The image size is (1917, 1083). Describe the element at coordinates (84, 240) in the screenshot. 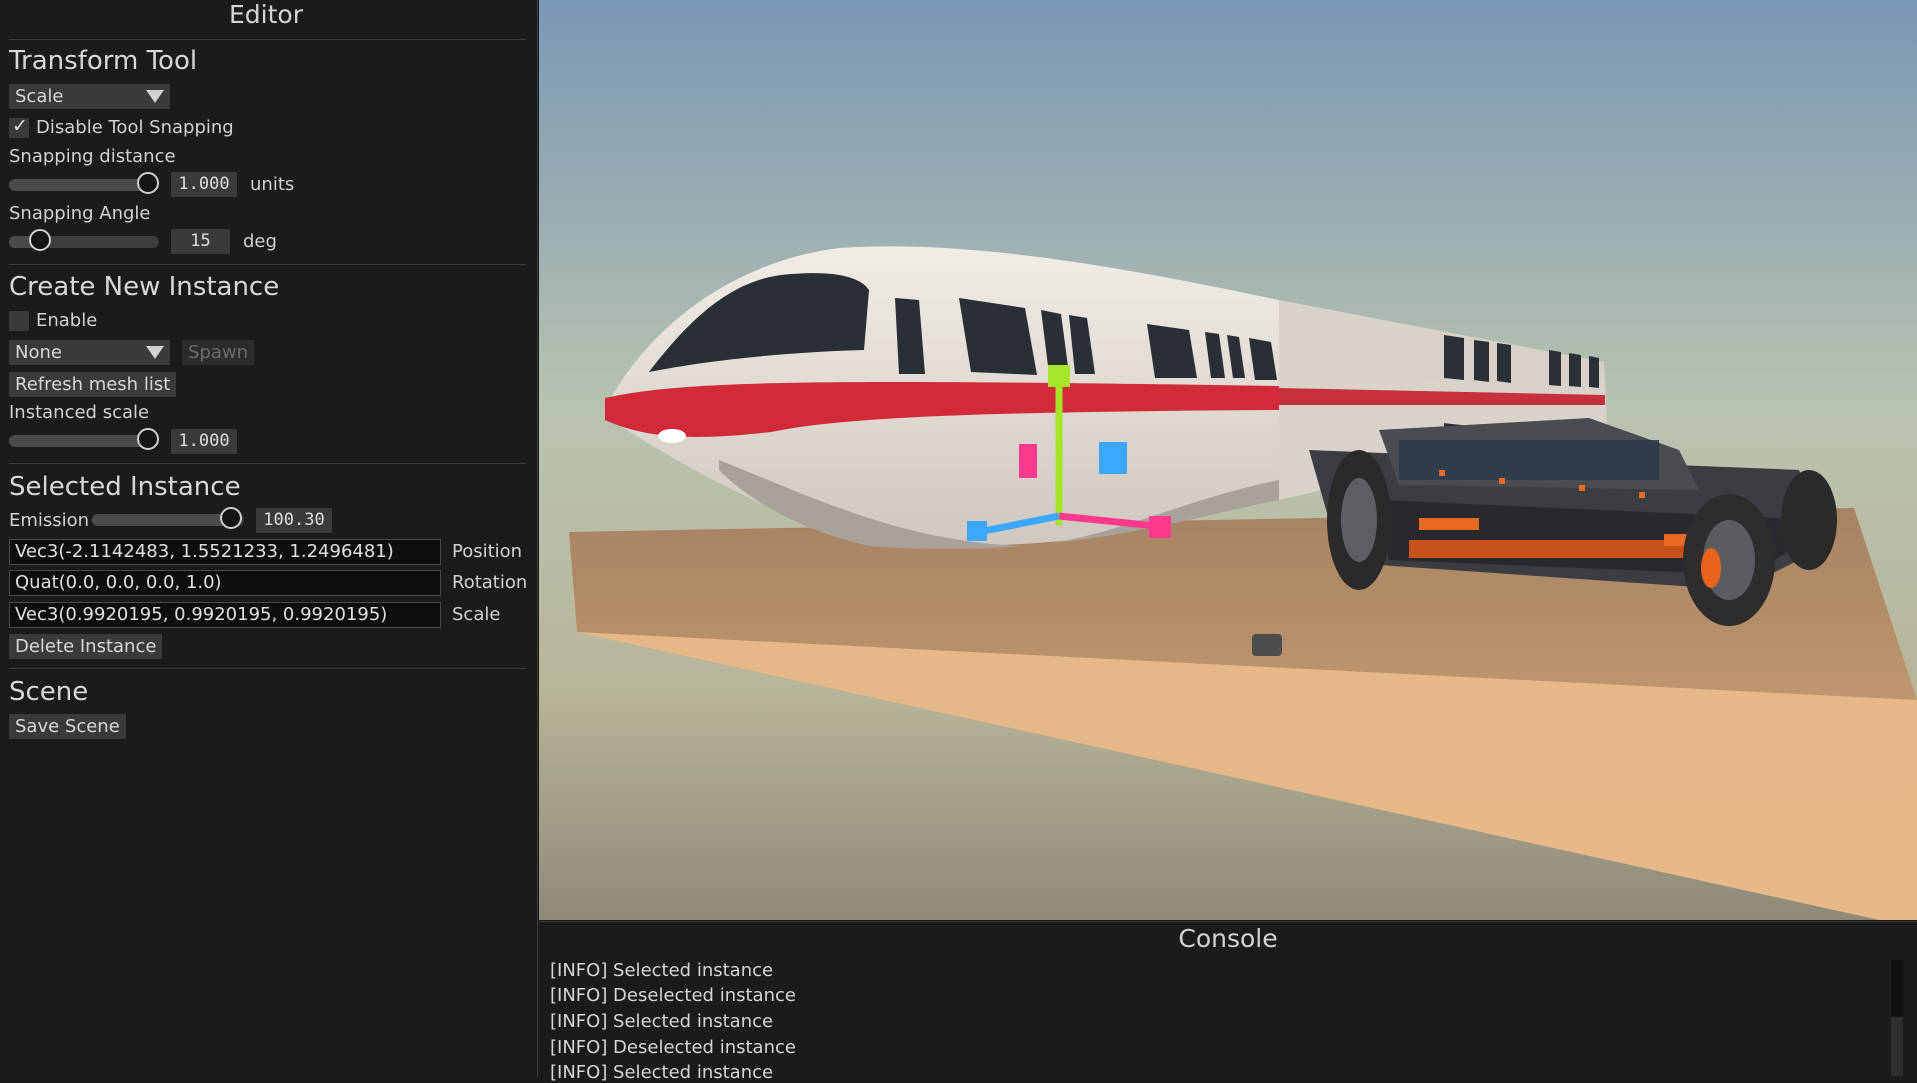

I see `snapping-angle-slider` at that location.